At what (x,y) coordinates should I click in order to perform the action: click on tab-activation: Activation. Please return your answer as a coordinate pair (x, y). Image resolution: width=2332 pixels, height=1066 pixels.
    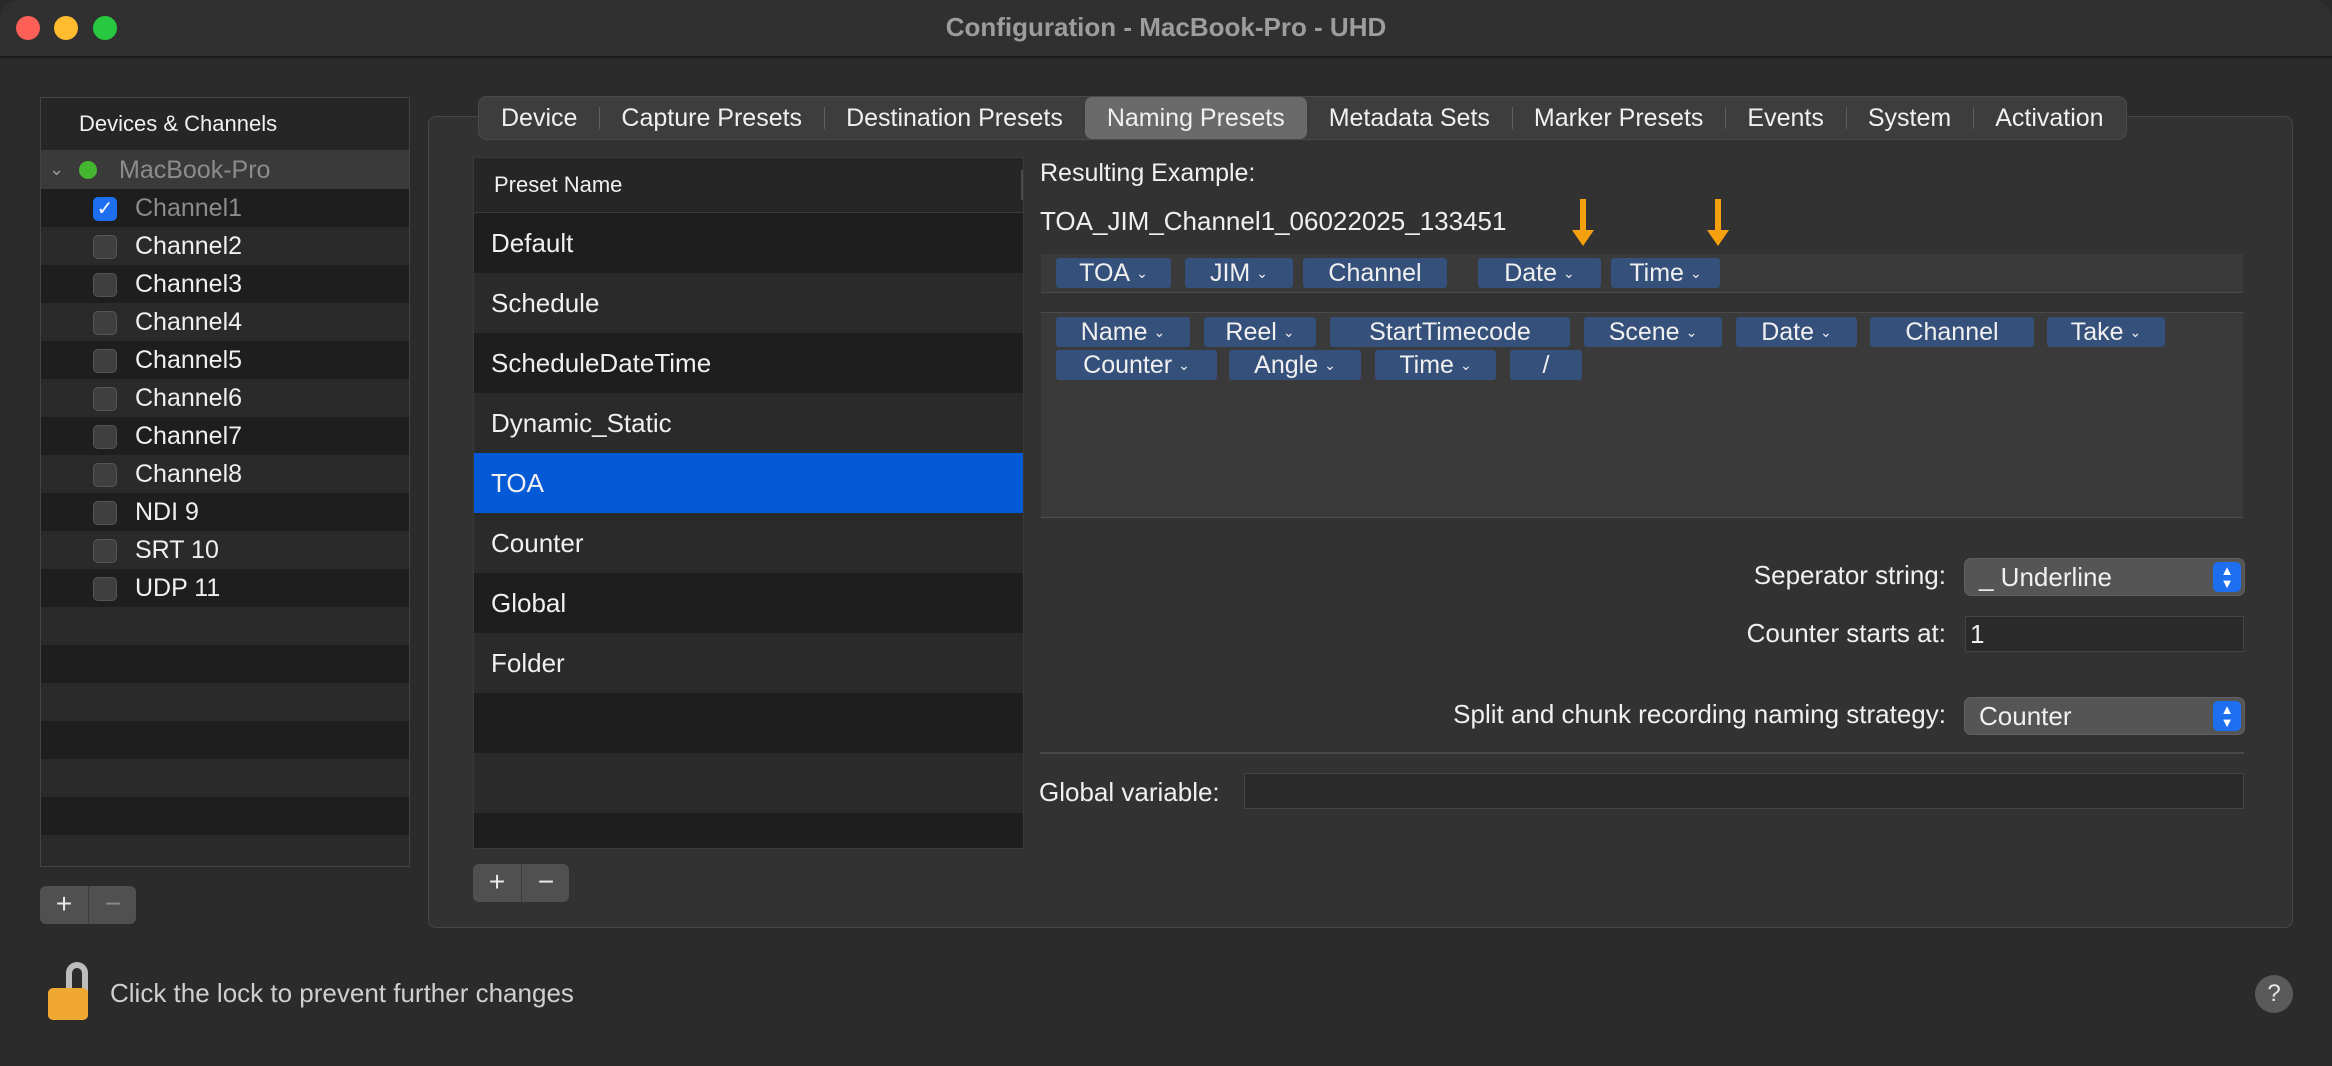
    Looking at the image, I should click on (2049, 118).